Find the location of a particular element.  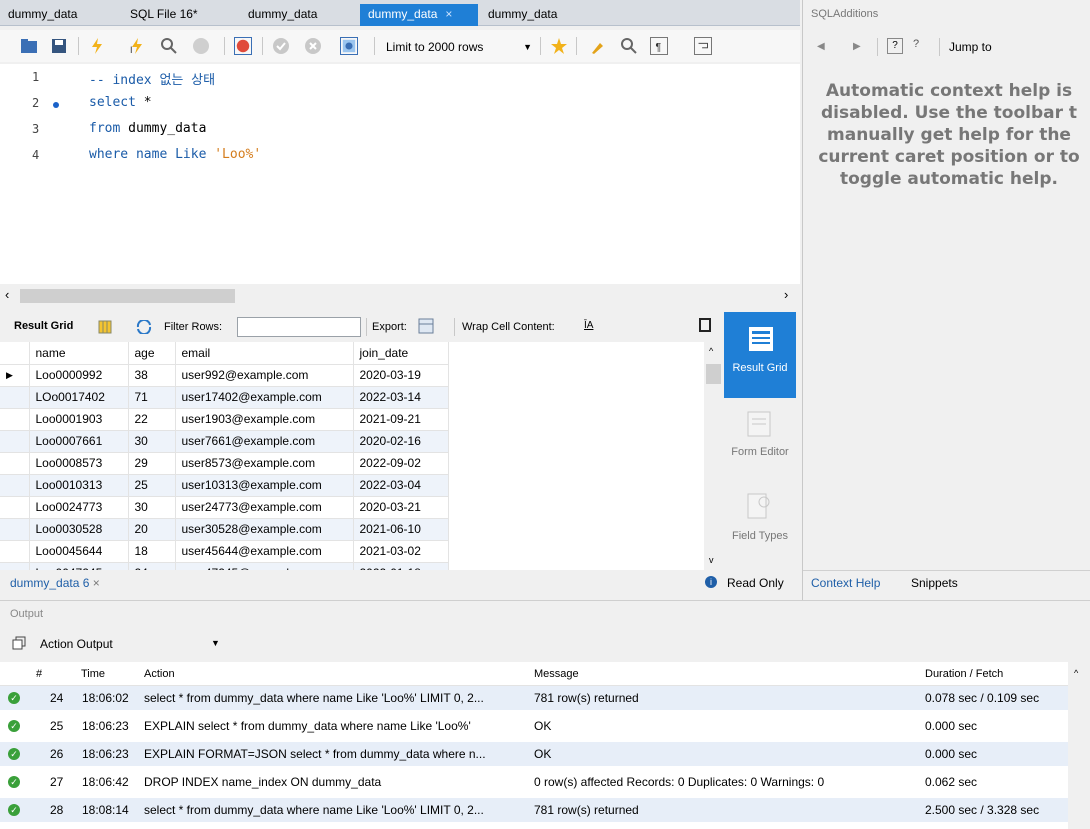

tab-dummy-data-1: dummy_data is located at coordinates (54, 15).